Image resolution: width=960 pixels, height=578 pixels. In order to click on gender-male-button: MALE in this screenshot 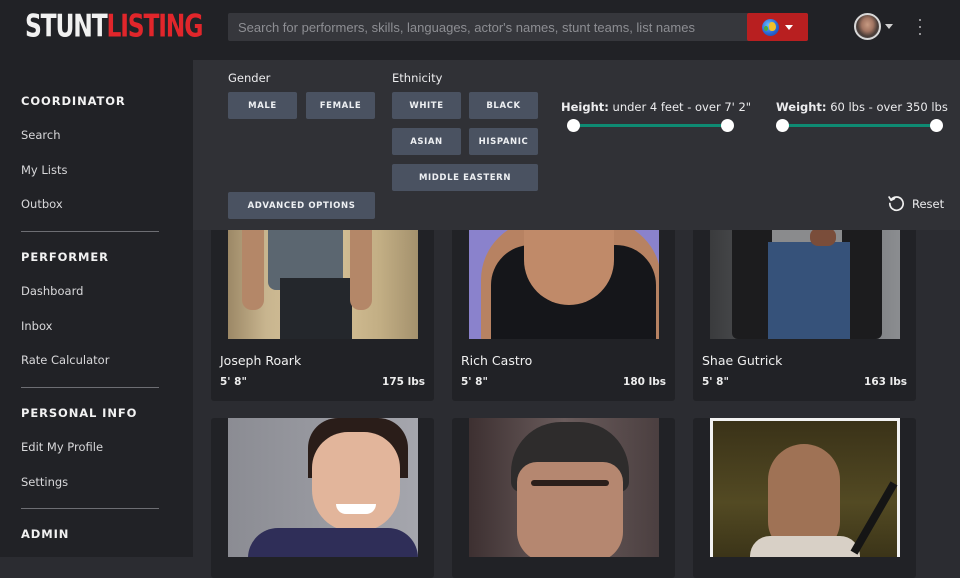, I will do `click(262, 105)`.